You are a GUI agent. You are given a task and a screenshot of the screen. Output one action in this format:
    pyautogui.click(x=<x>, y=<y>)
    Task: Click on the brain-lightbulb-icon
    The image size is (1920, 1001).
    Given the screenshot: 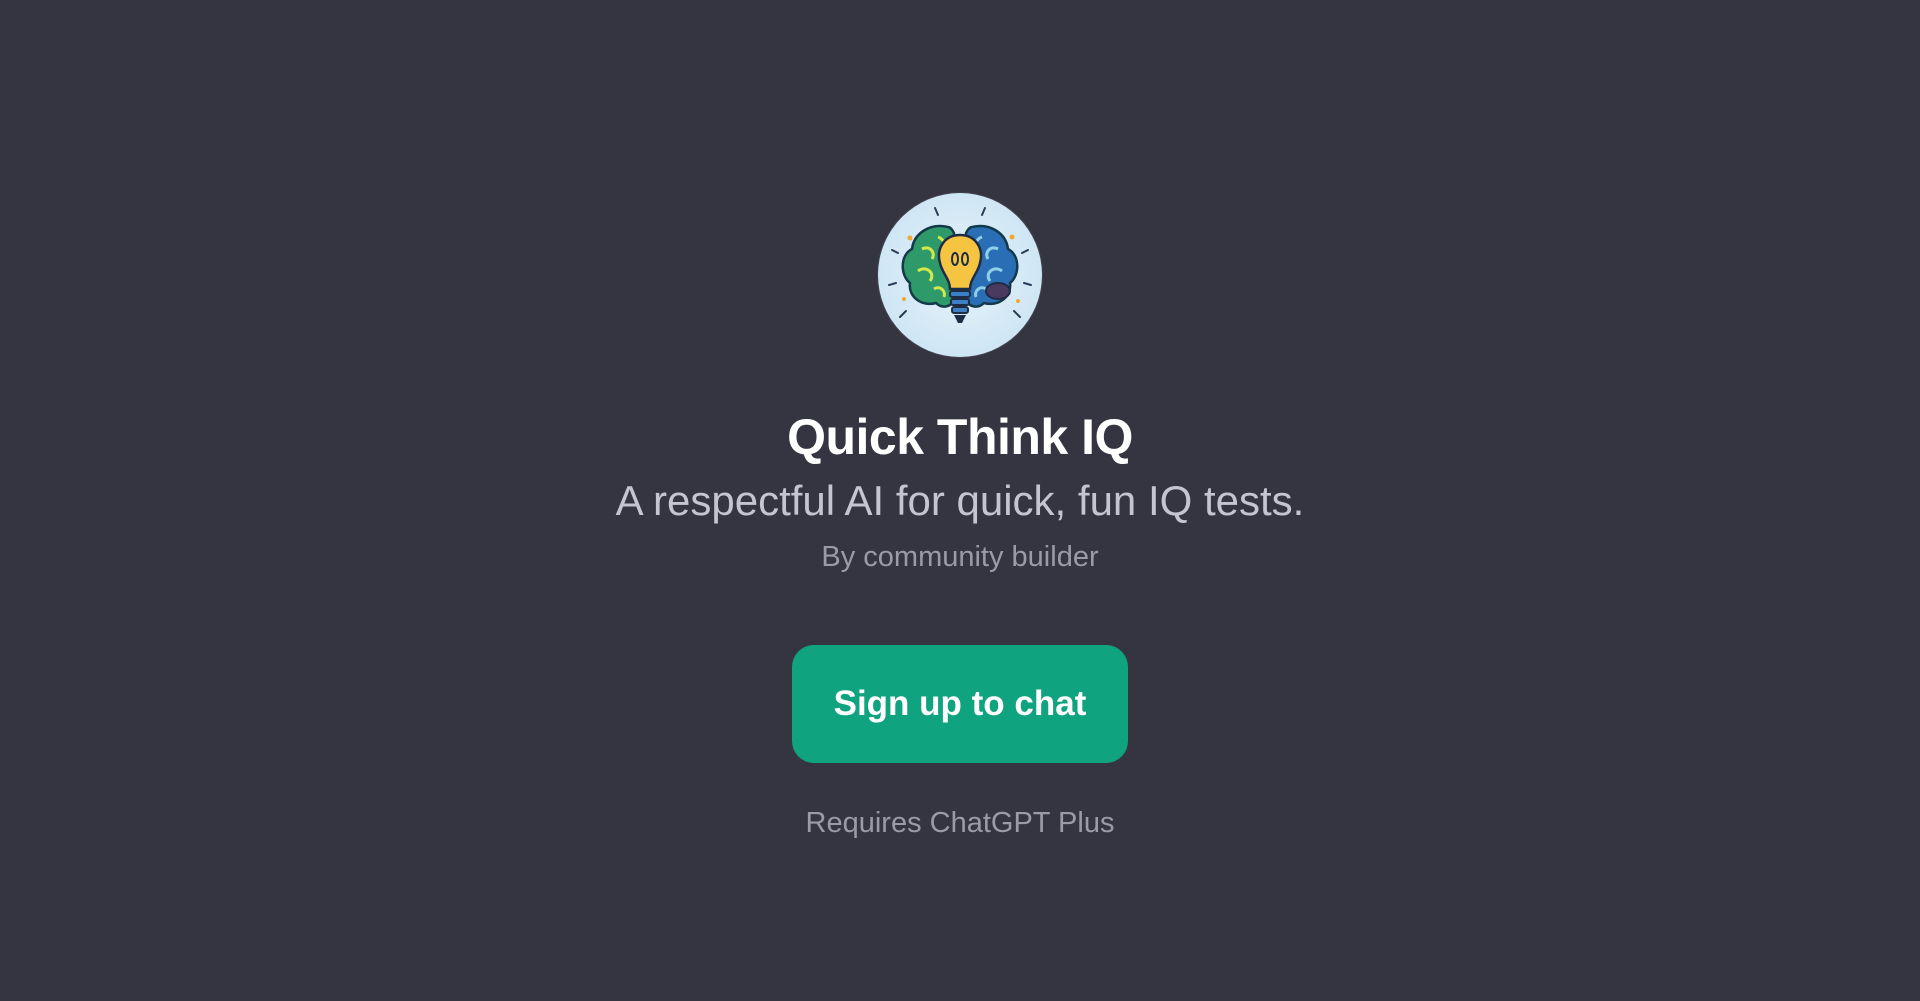 What is the action you would take?
    pyautogui.click(x=960, y=265)
    